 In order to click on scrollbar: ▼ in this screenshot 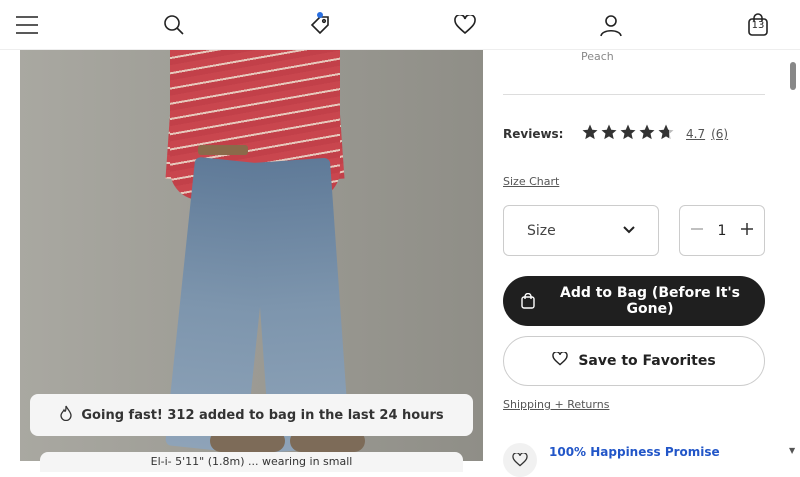, I will do `click(793, 255)`.